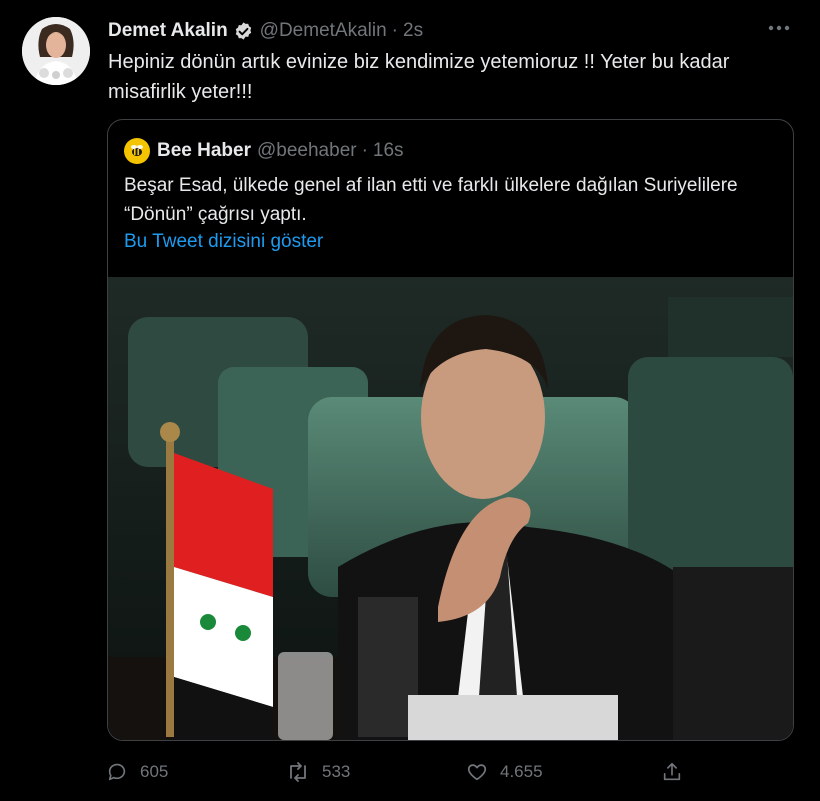 This screenshot has height=801, width=820. Describe the element at coordinates (137, 772) in the screenshot. I see `reply-button: 605` at that location.